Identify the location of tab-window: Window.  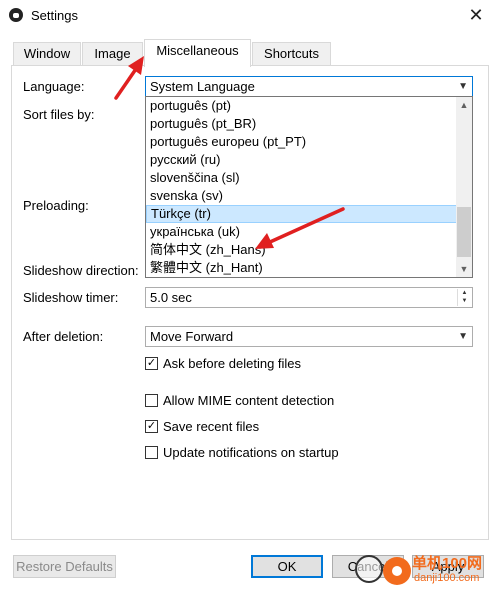
(47, 54).